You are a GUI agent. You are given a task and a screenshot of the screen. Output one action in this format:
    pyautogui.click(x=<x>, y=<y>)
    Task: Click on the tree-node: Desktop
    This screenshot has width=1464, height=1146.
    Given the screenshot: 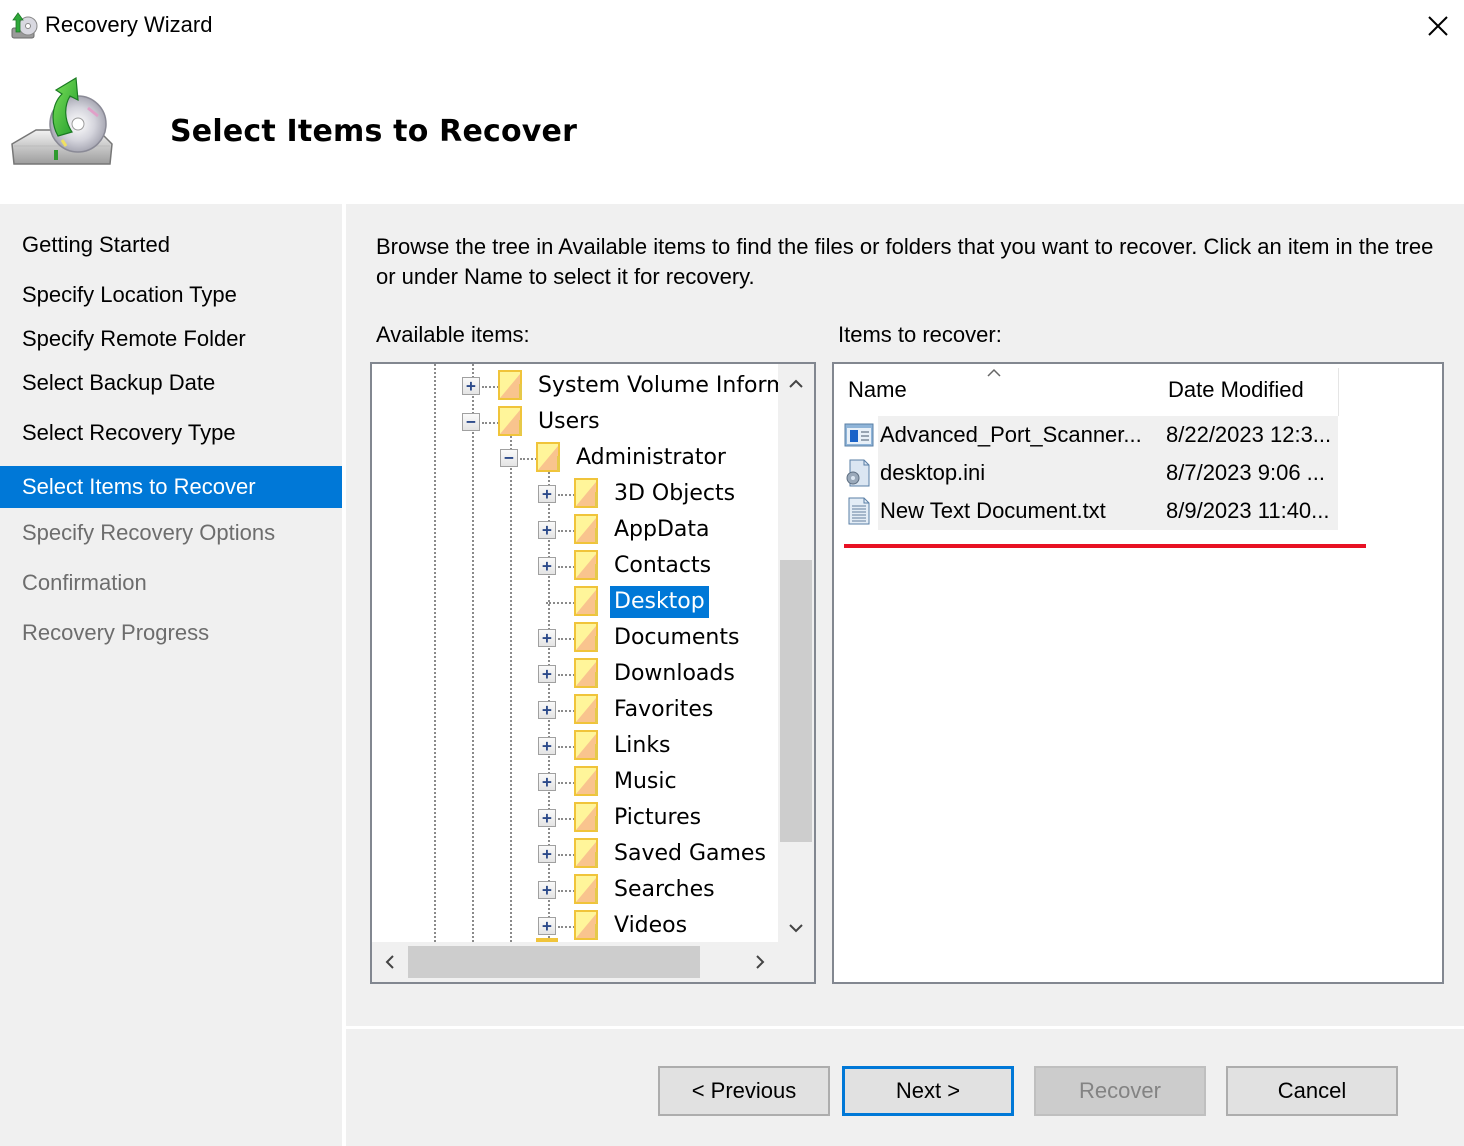 What is the action you would take?
    pyautogui.click(x=575, y=602)
    